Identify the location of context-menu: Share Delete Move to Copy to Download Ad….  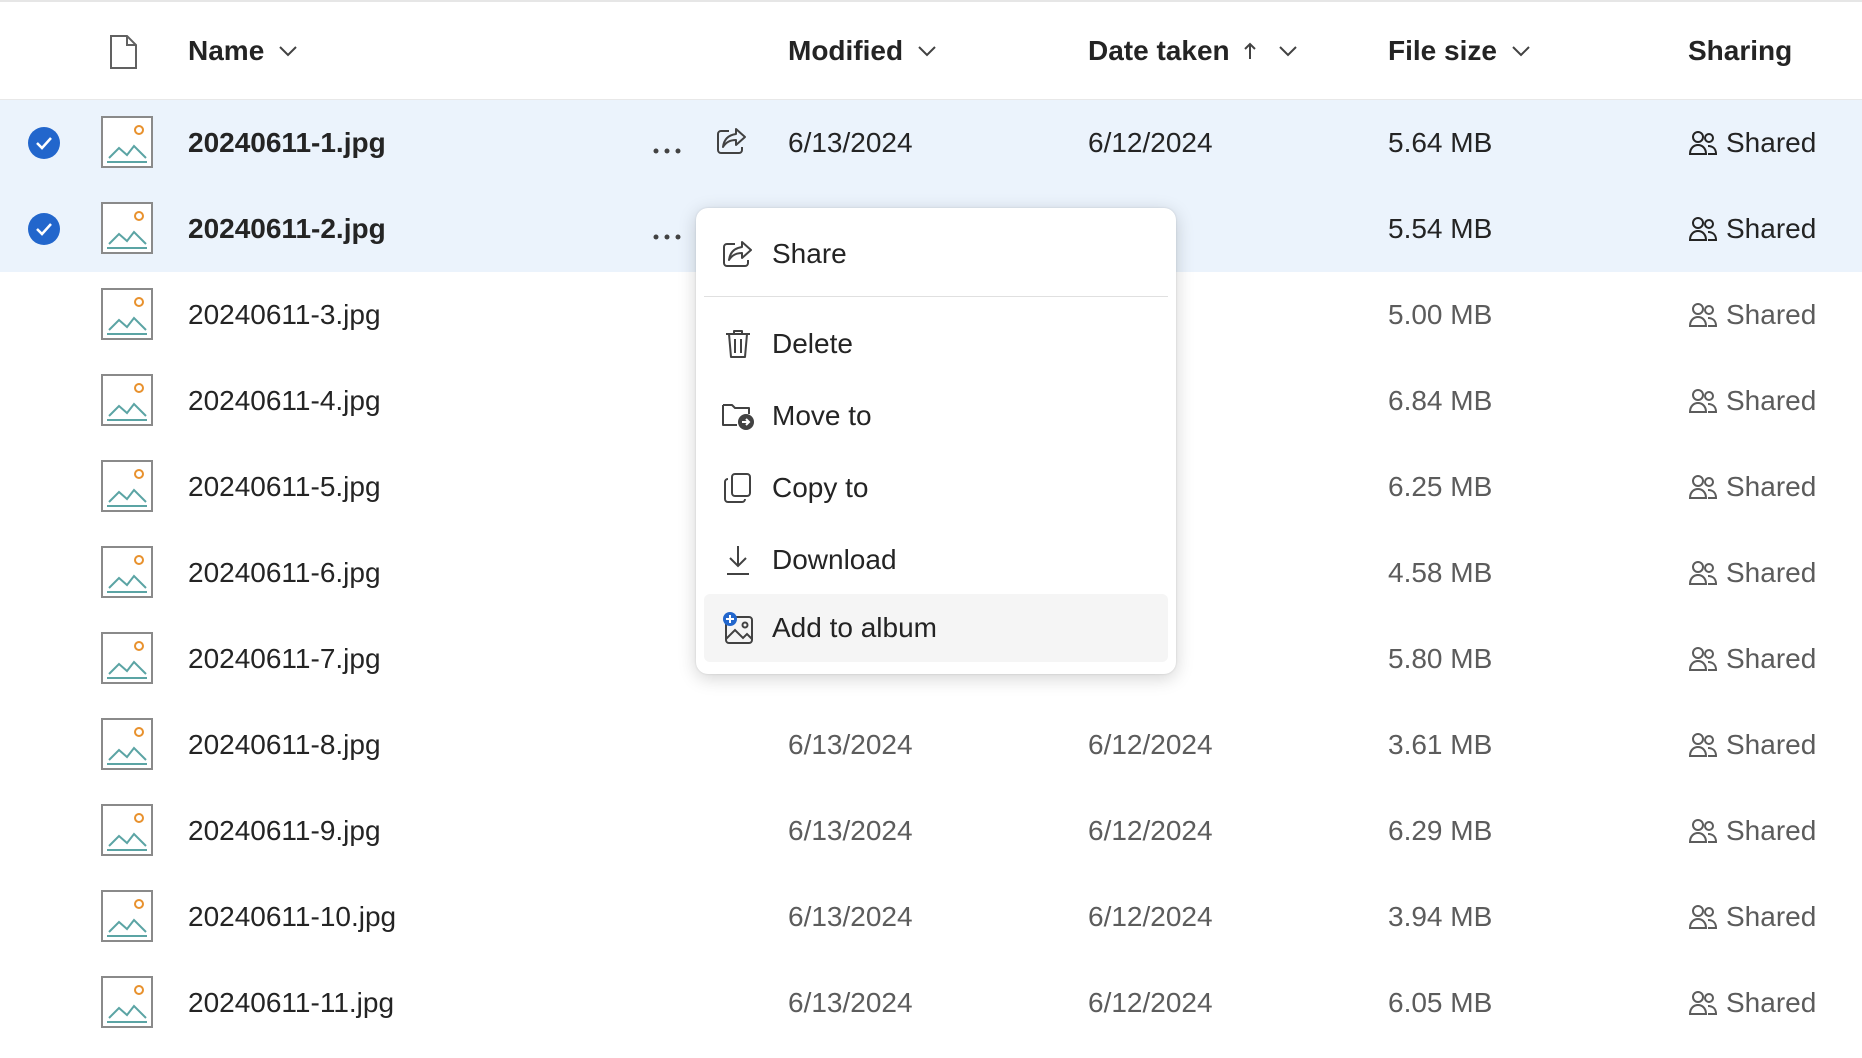
(936, 441).